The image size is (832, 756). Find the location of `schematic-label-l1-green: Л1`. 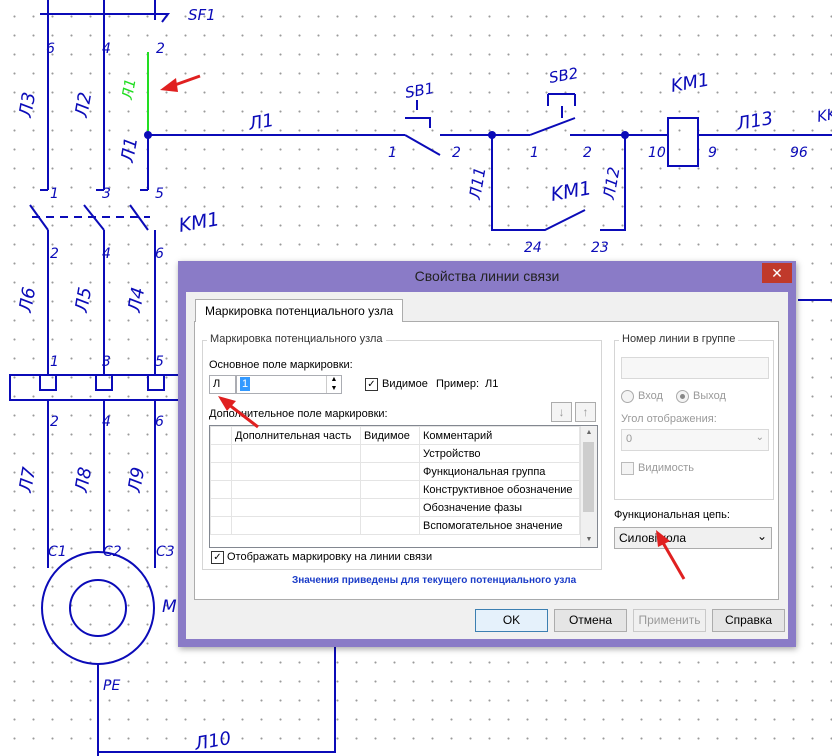

schematic-label-l1-green: Л1 is located at coordinates (129, 89).